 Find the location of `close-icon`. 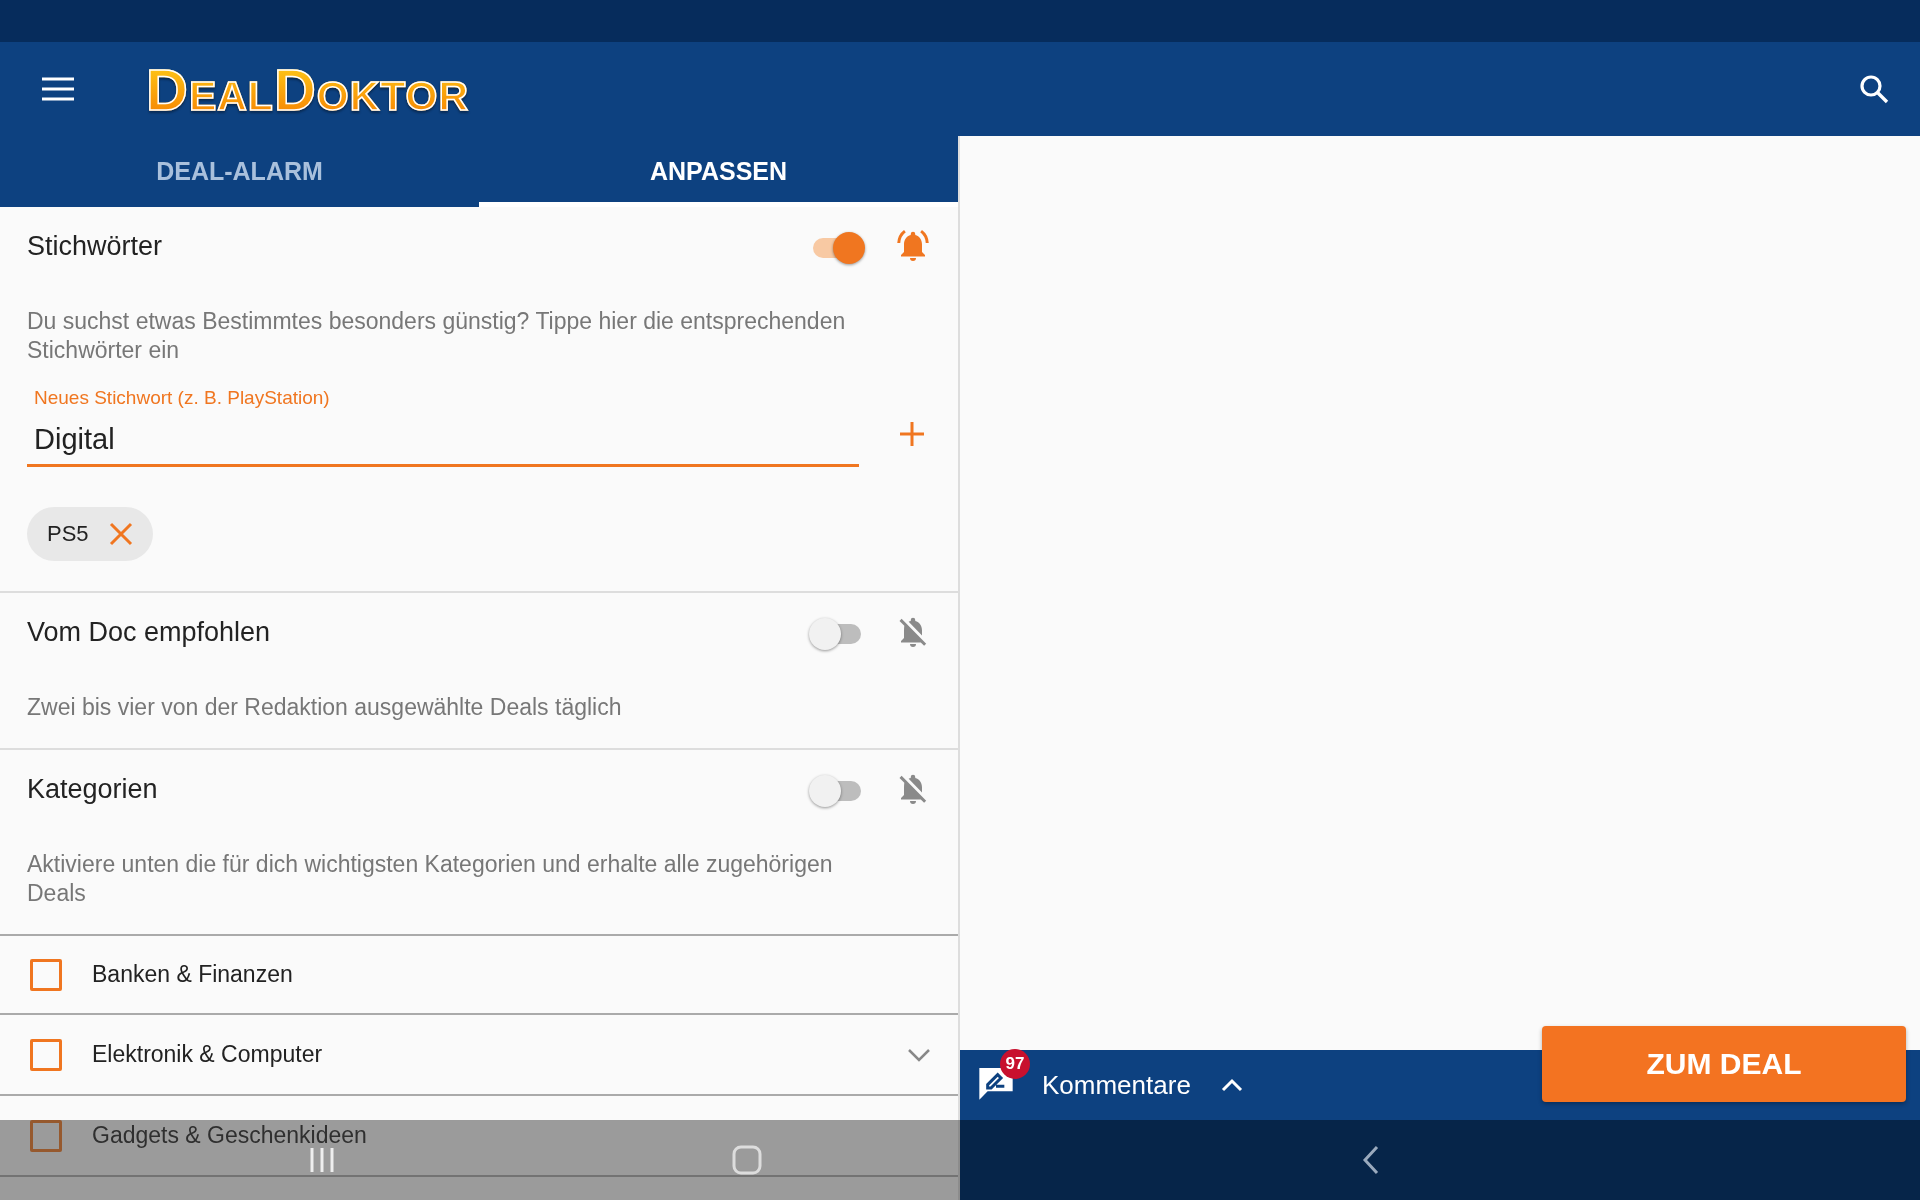

close-icon is located at coordinates (120, 534).